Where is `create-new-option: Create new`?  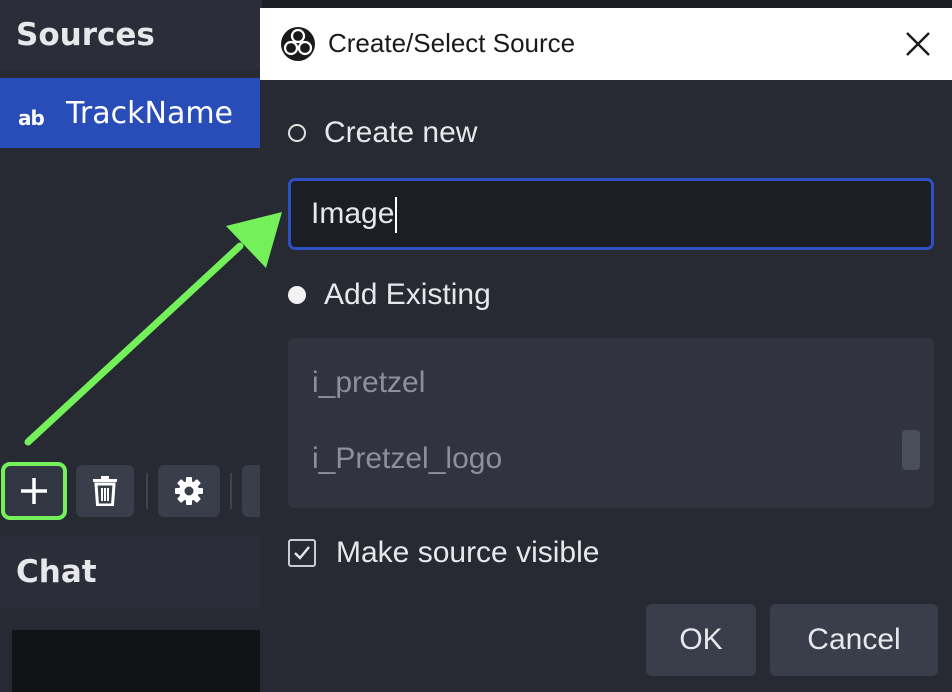 create-new-option: Create new is located at coordinates (382, 133).